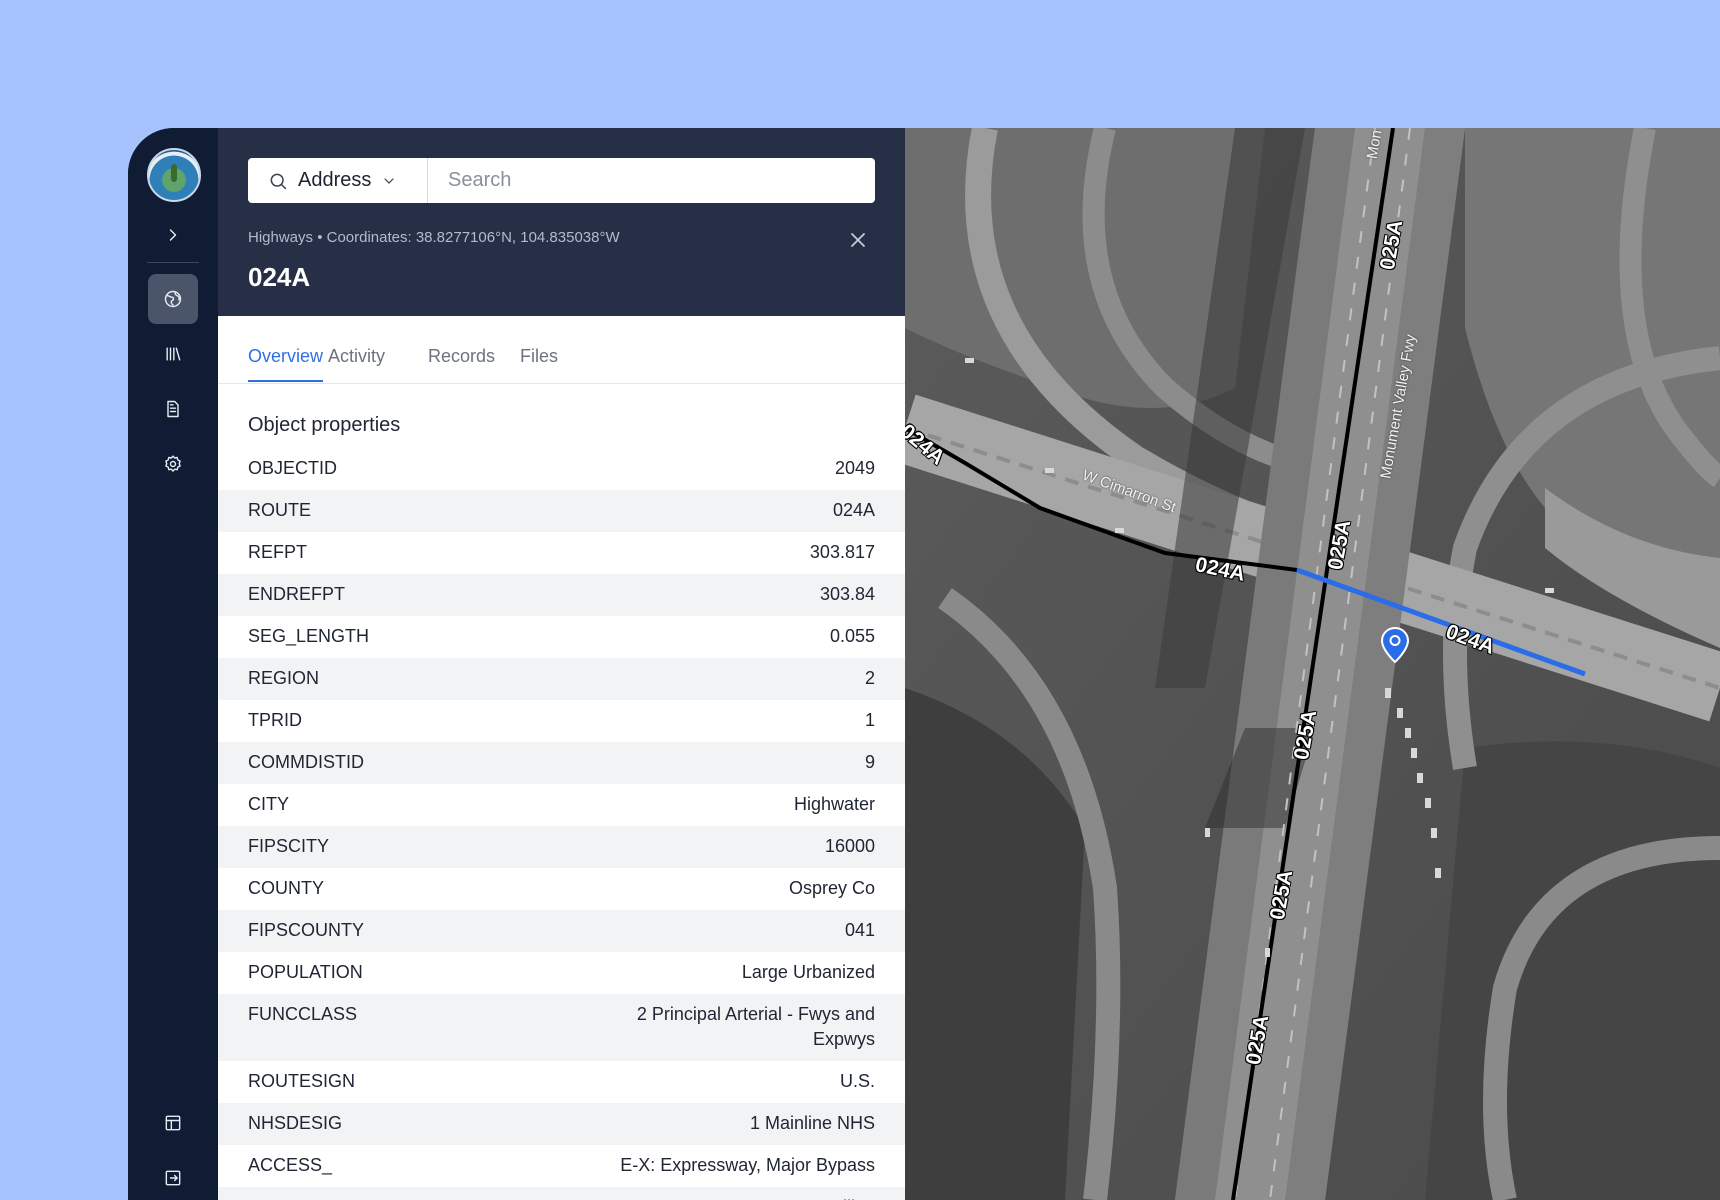  What do you see at coordinates (812, 1123) in the screenshot?
I see `property-value: 1 Mainline NHS` at bounding box center [812, 1123].